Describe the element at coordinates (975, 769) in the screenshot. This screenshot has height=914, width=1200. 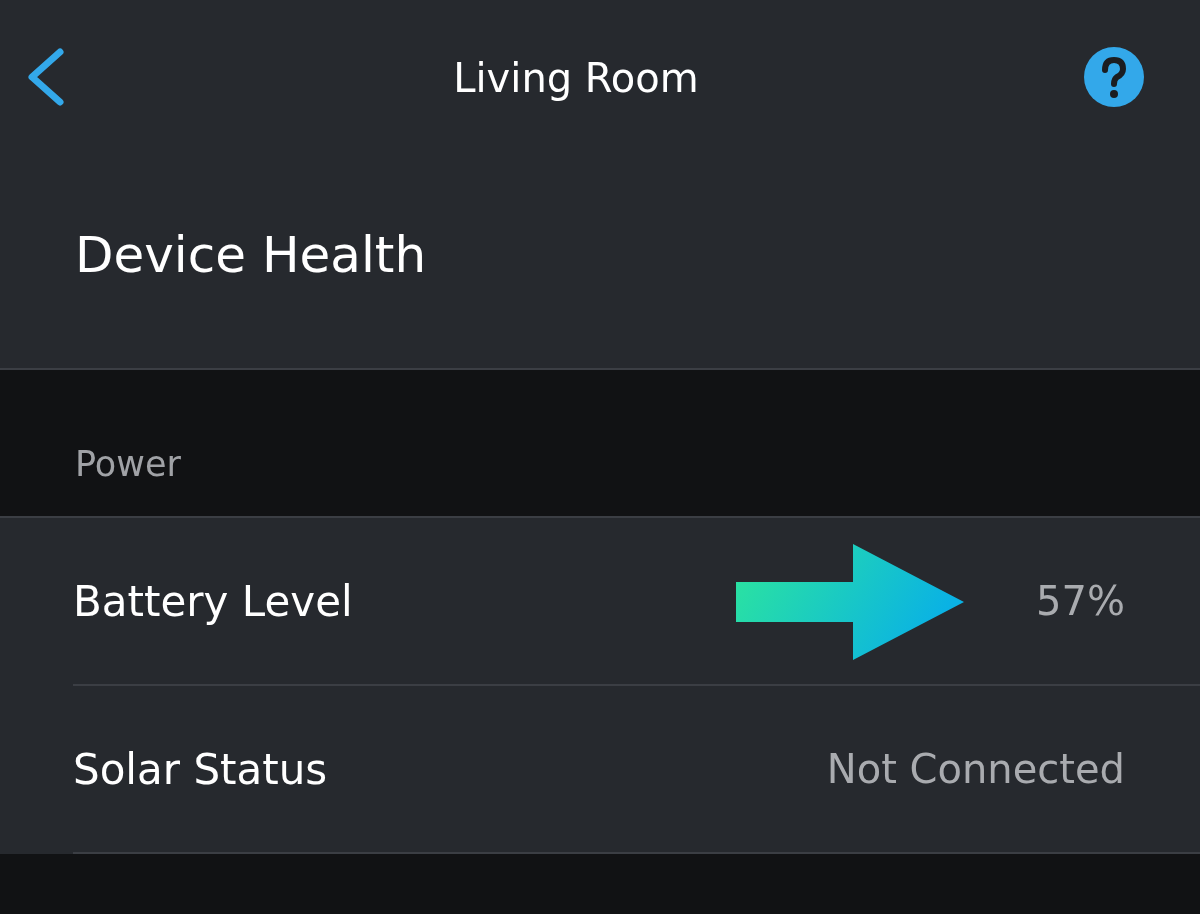
I see `row-value: Not Connected` at that location.